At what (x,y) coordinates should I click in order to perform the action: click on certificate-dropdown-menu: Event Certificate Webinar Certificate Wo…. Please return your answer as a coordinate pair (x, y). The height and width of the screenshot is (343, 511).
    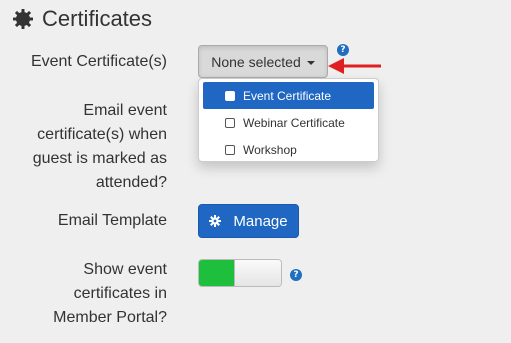
    Looking at the image, I should click on (288, 120).